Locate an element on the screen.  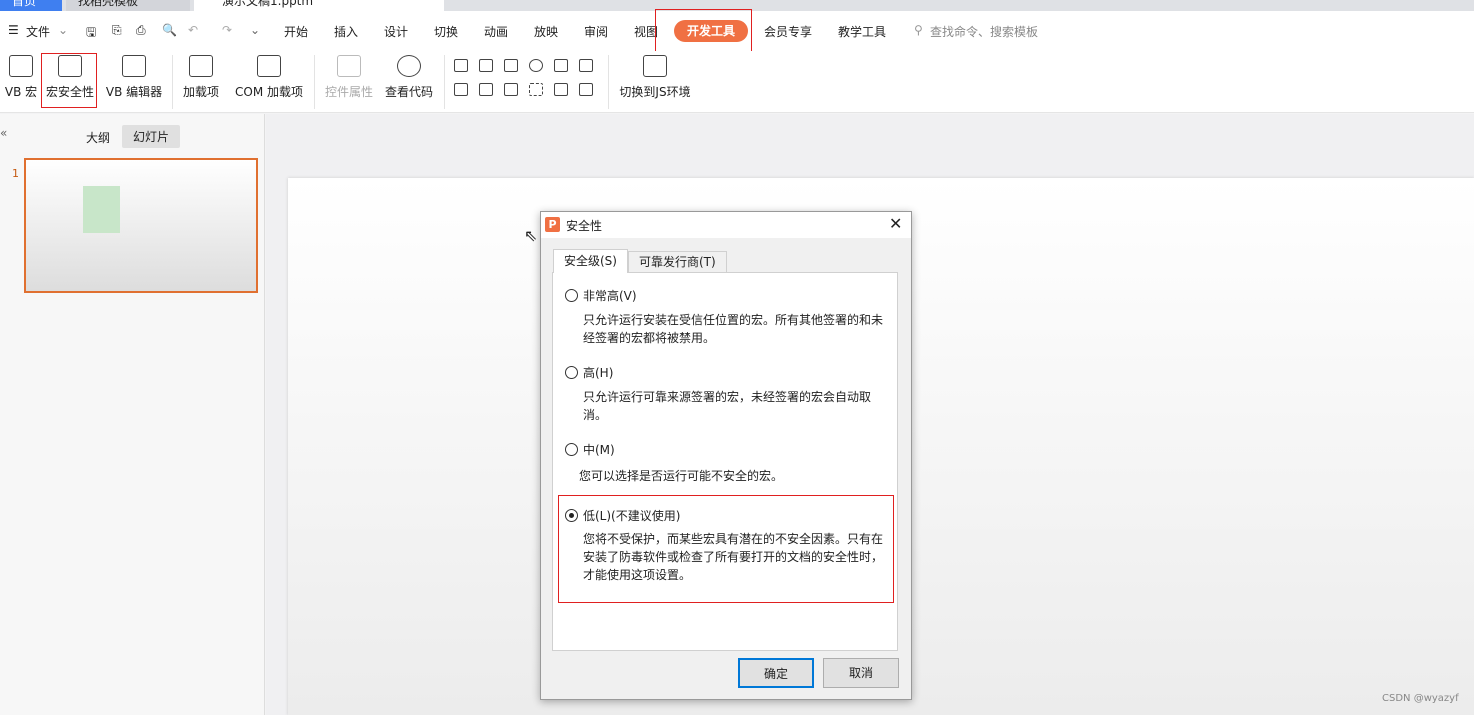
option-medium: 中(M) is located at coordinates (590, 449).